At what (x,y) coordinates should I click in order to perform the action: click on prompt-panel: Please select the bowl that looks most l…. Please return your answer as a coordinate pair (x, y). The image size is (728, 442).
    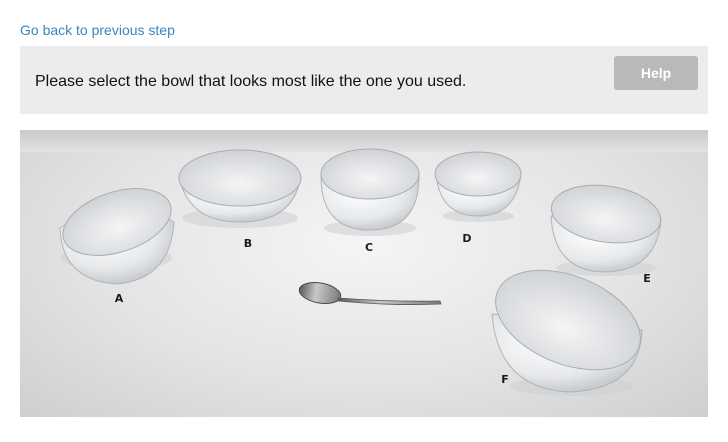
    Looking at the image, I should click on (364, 80).